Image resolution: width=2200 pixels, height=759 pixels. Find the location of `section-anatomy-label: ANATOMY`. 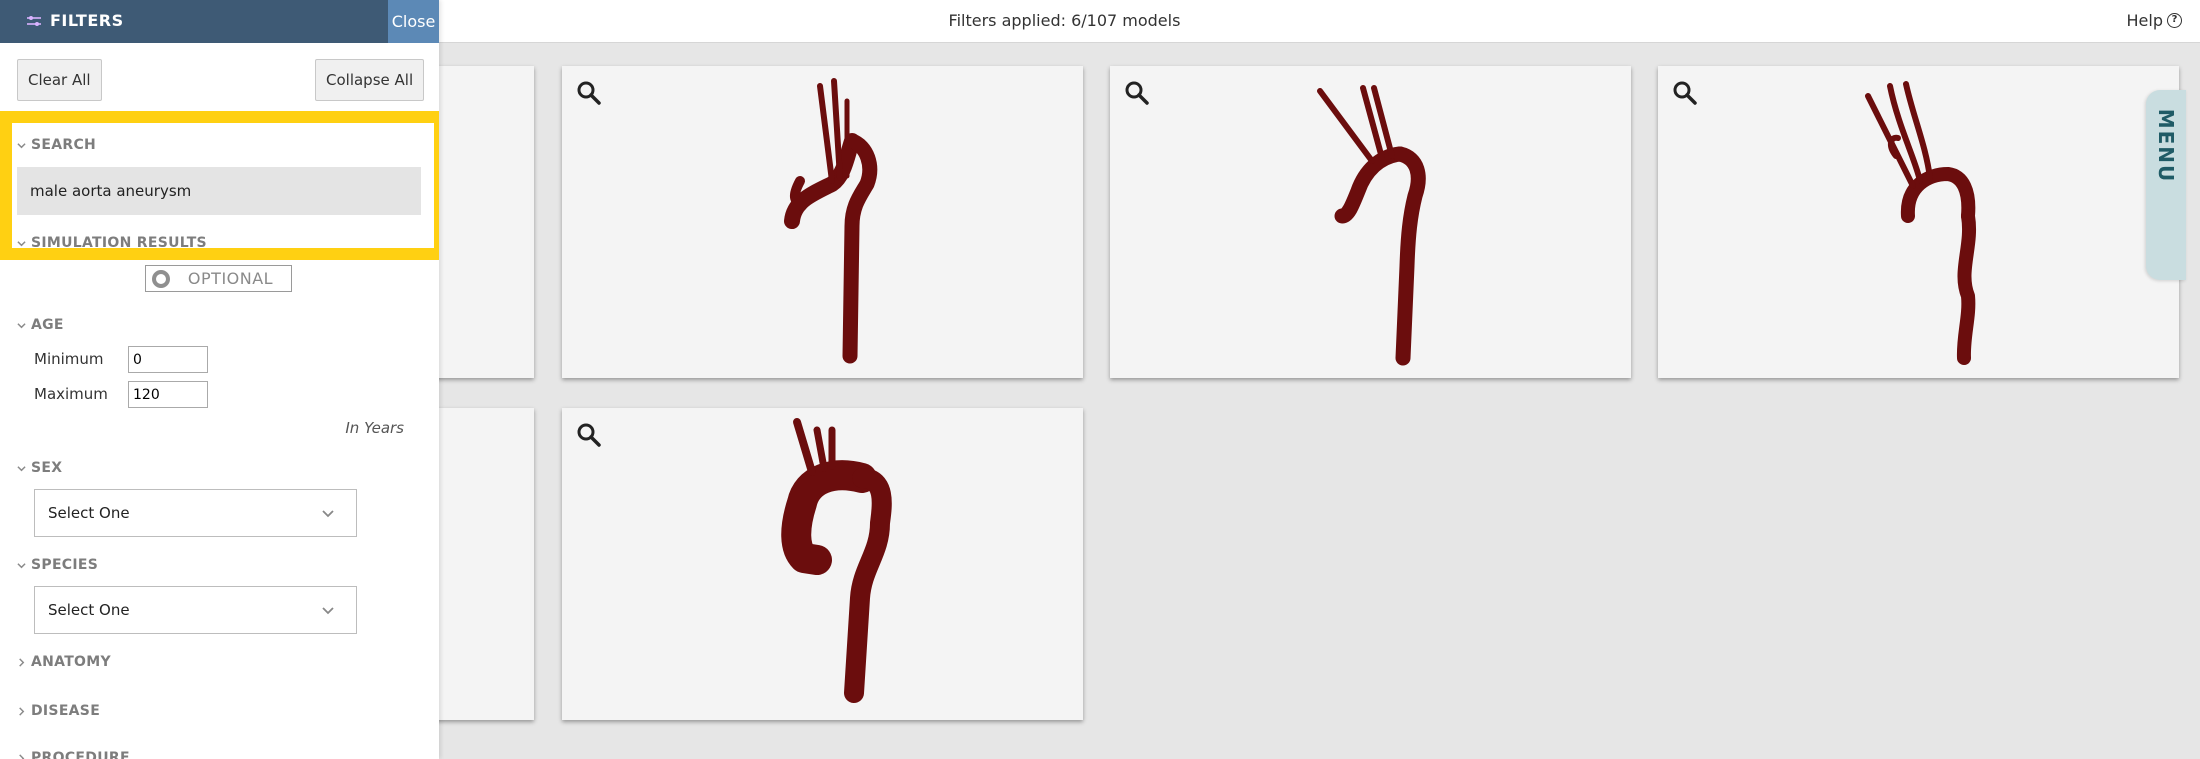

section-anatomy-label: ANATOMY is located at coordinates (71, 662).